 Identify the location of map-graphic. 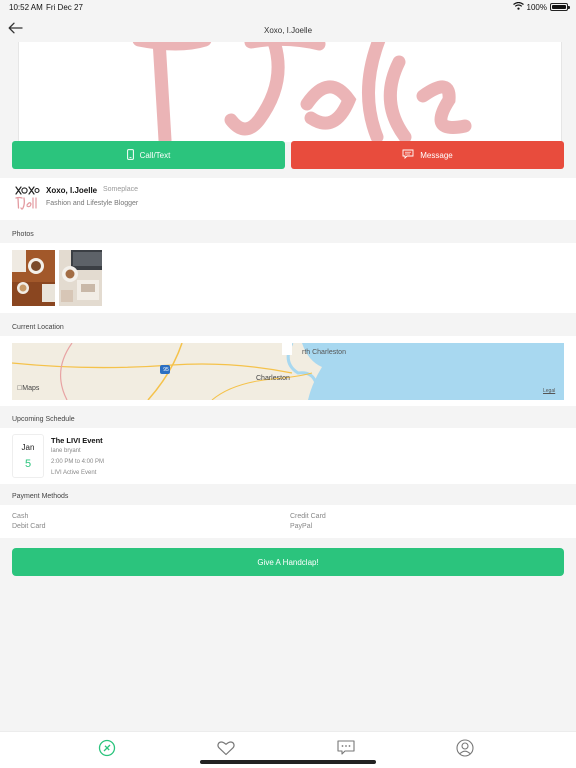
(288, 371).